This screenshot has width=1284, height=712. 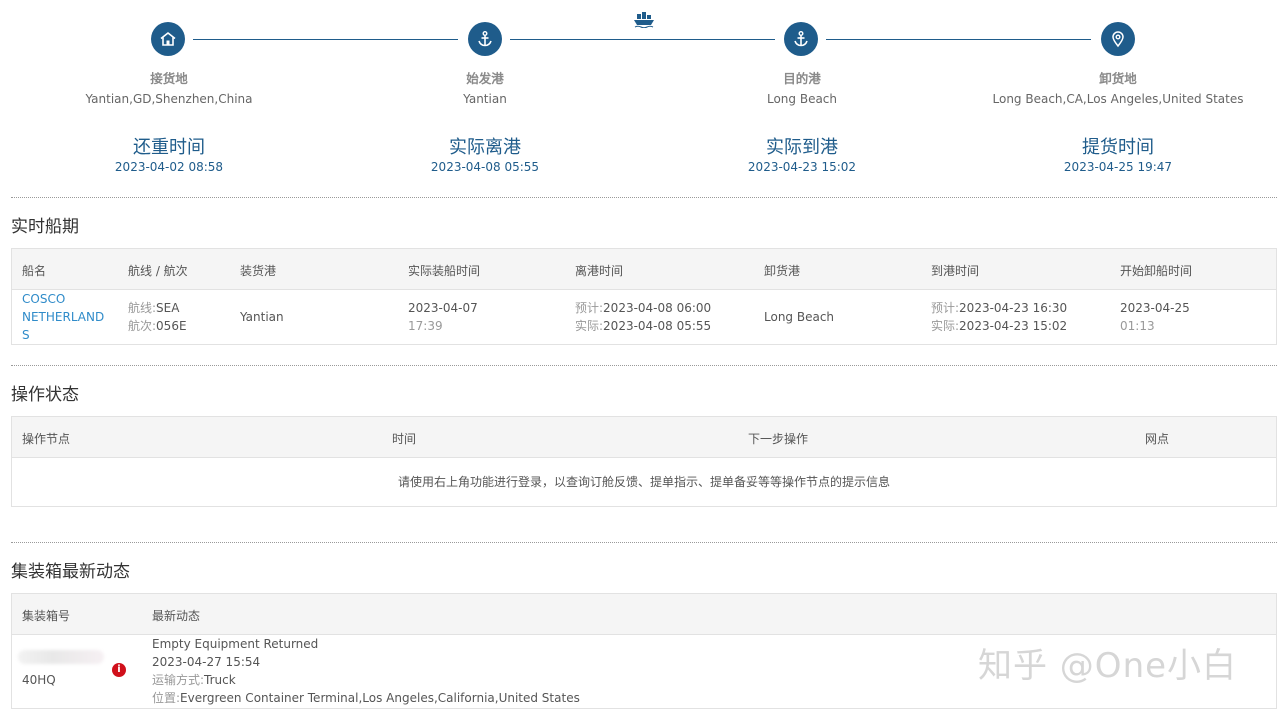 What do you see at coordinates (157, 317) in the screenshot?
I see `route-voyage-cell: 航线:SEA 航次:056E` at bounding box center [157, 317].